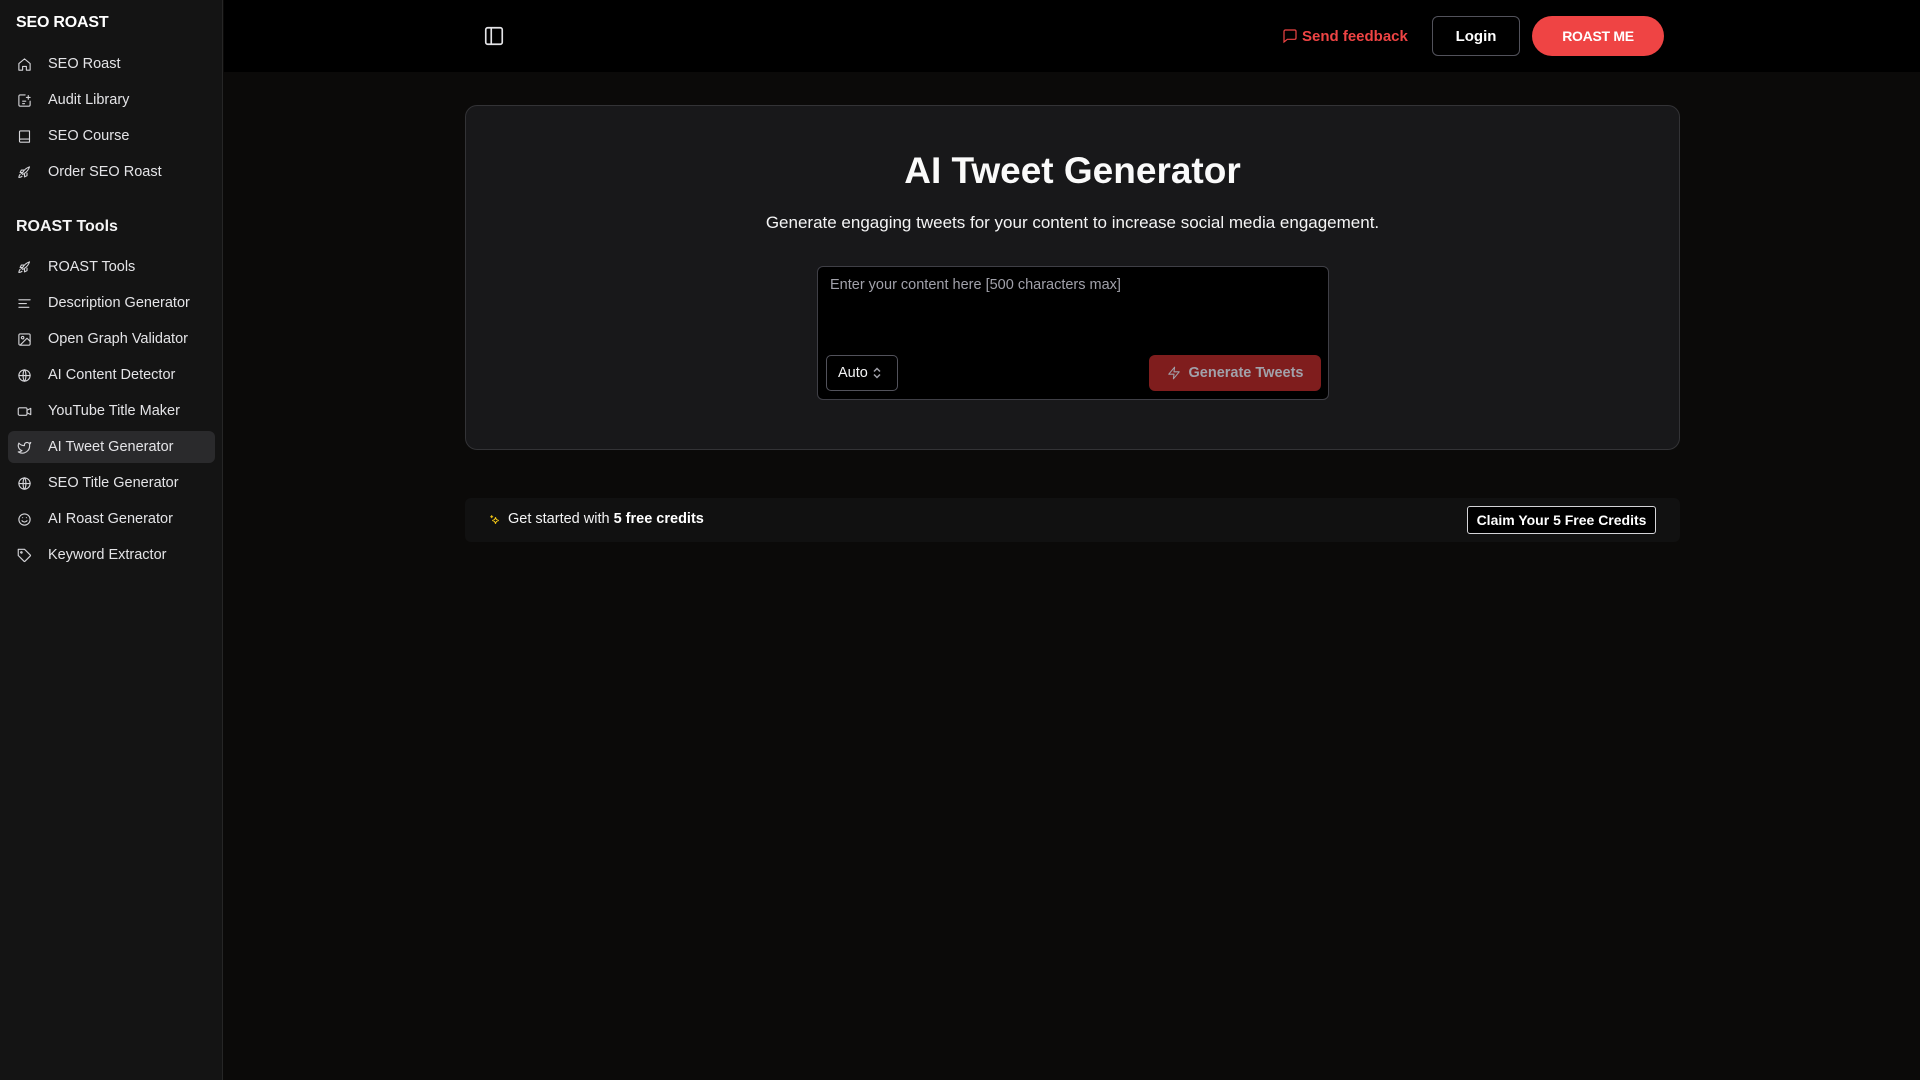  I want to click on content-input, so click(1073, 307).